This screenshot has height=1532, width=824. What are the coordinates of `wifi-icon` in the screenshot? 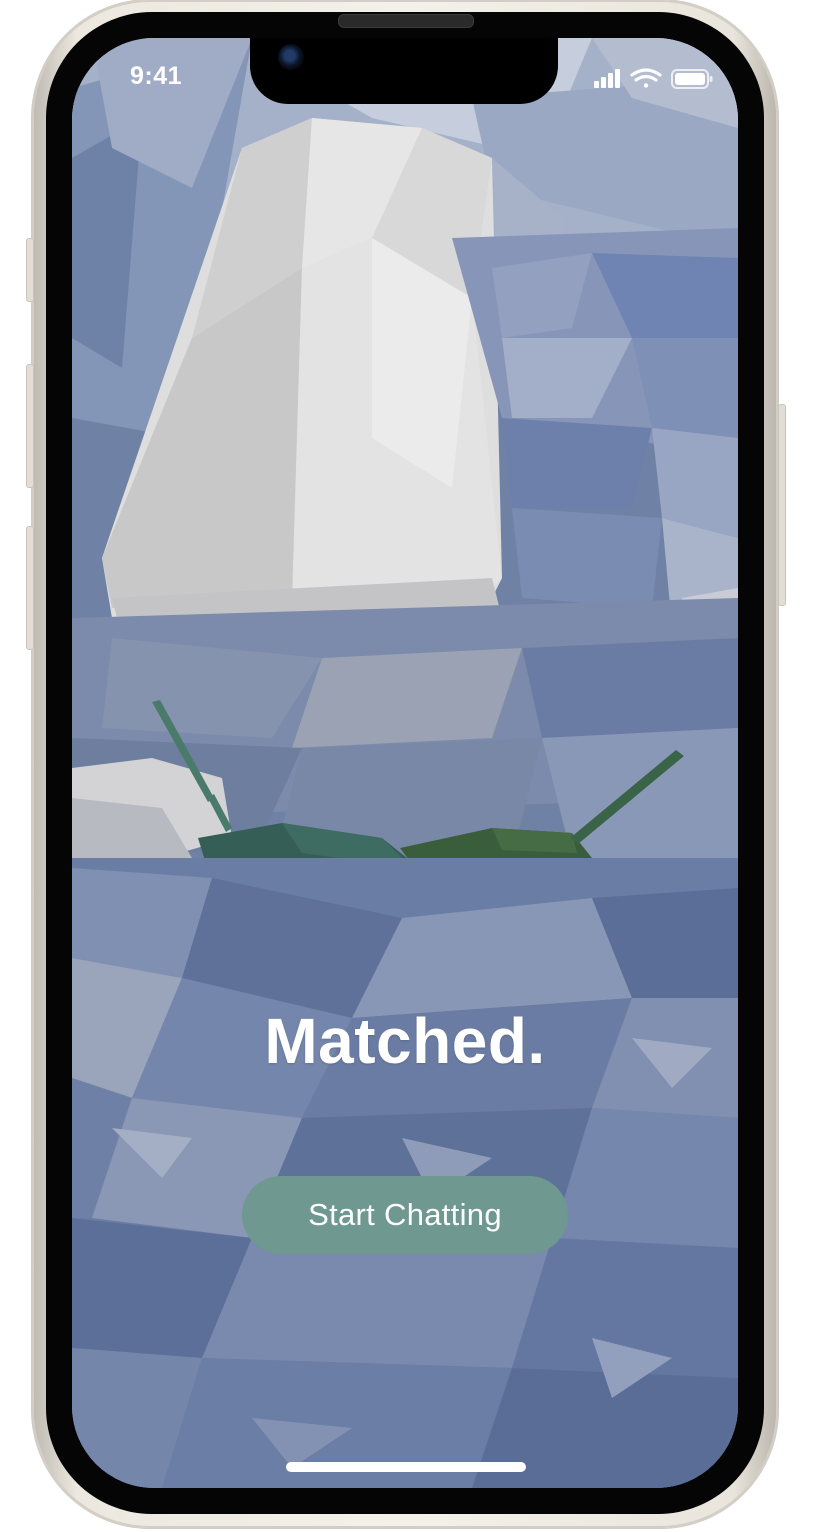 It's located at (646, 78).